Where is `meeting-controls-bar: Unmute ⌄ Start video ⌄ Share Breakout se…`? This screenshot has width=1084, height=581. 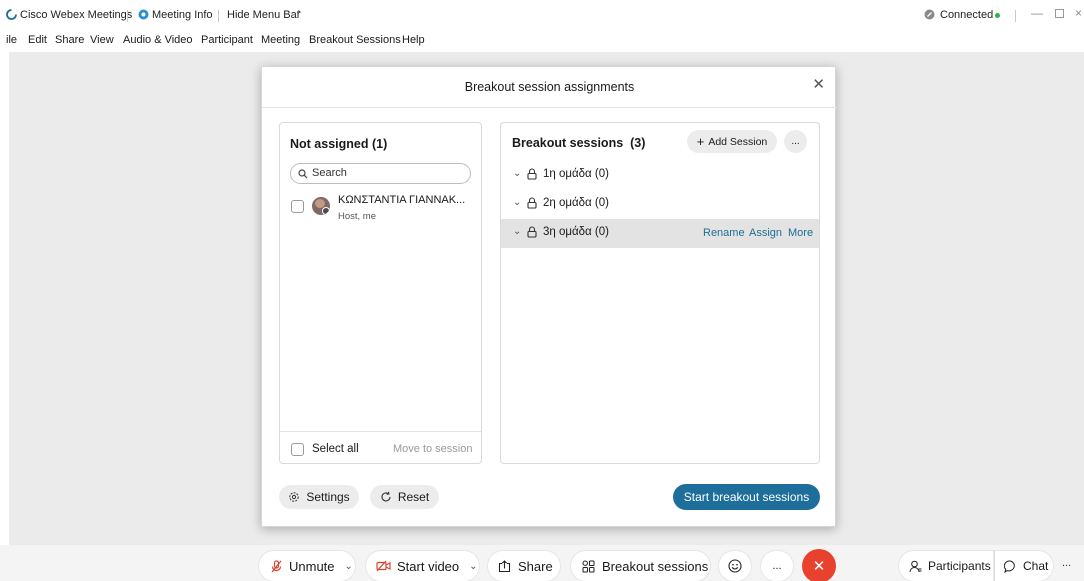 meeting-controls-bar: Unmute ⌄ Start video ⌄ Share Breakout se… is located at coordinates (542, 563).